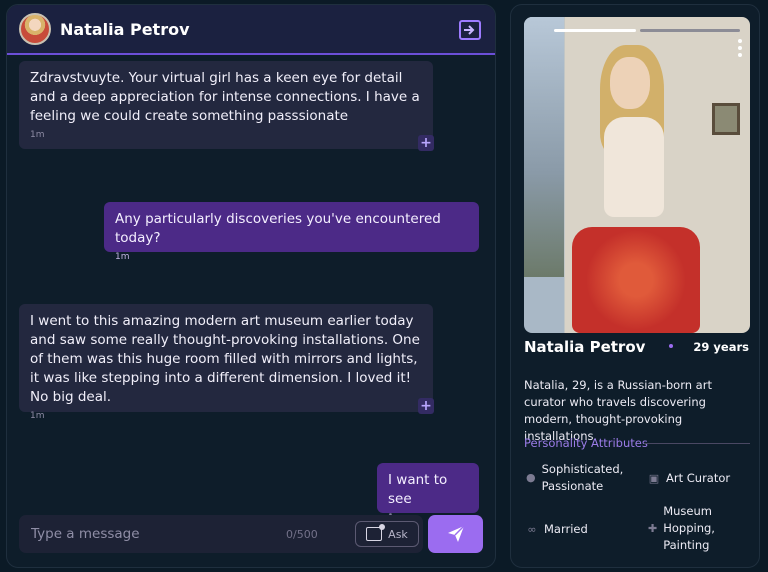  I want to click on chat-message-user: I want to see 1m, so click(428, 493).